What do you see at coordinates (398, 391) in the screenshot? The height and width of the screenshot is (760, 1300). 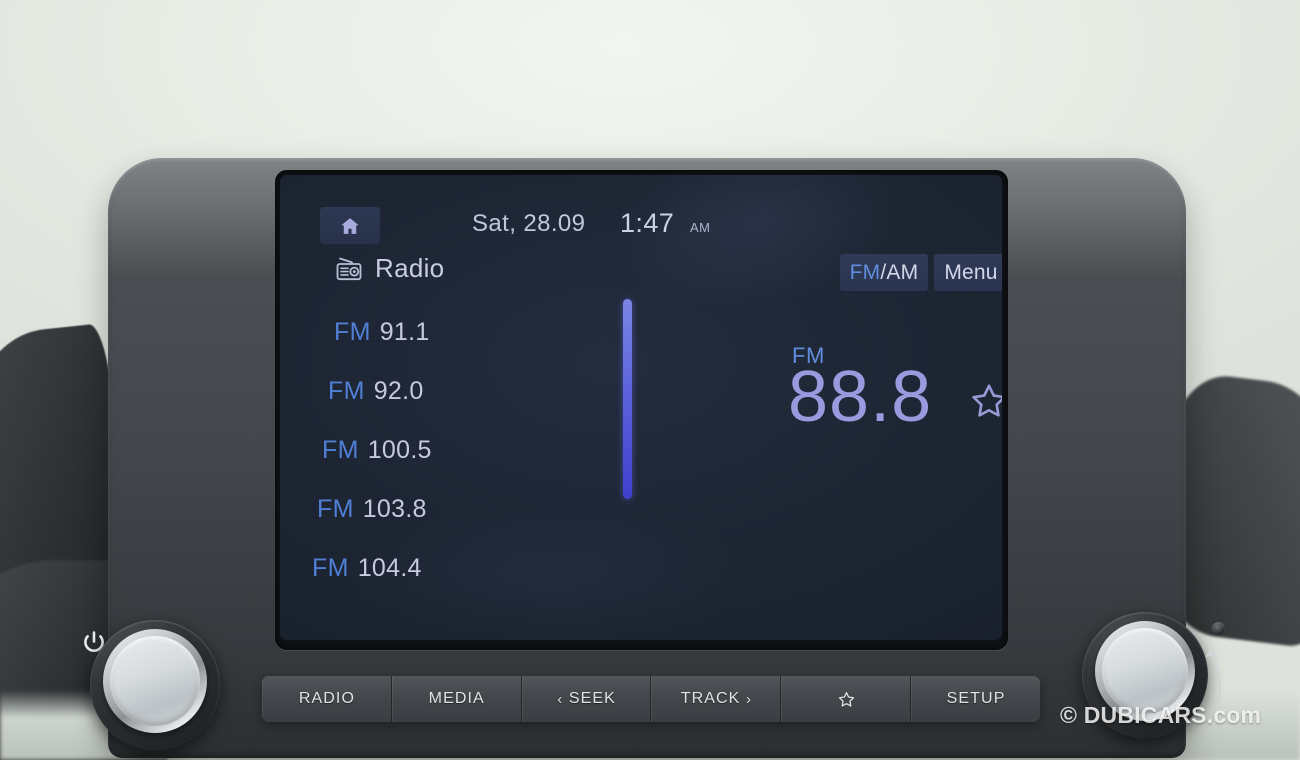 I see `preset-frequency: 92.0` at bounding box center [398, 391].